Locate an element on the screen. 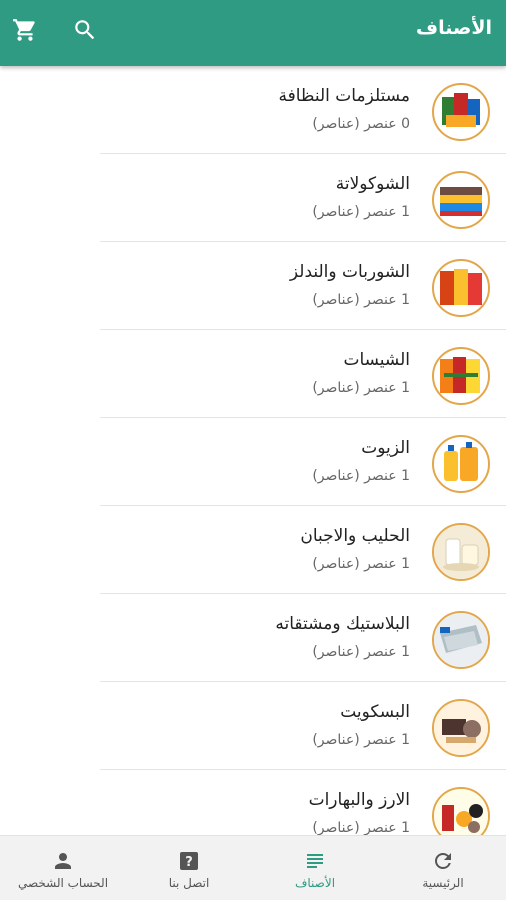 Image resolution: width=506 pixels, height=900 pixels. nav-profile: الحساب الشخصي is located at coordinates (63, 868).